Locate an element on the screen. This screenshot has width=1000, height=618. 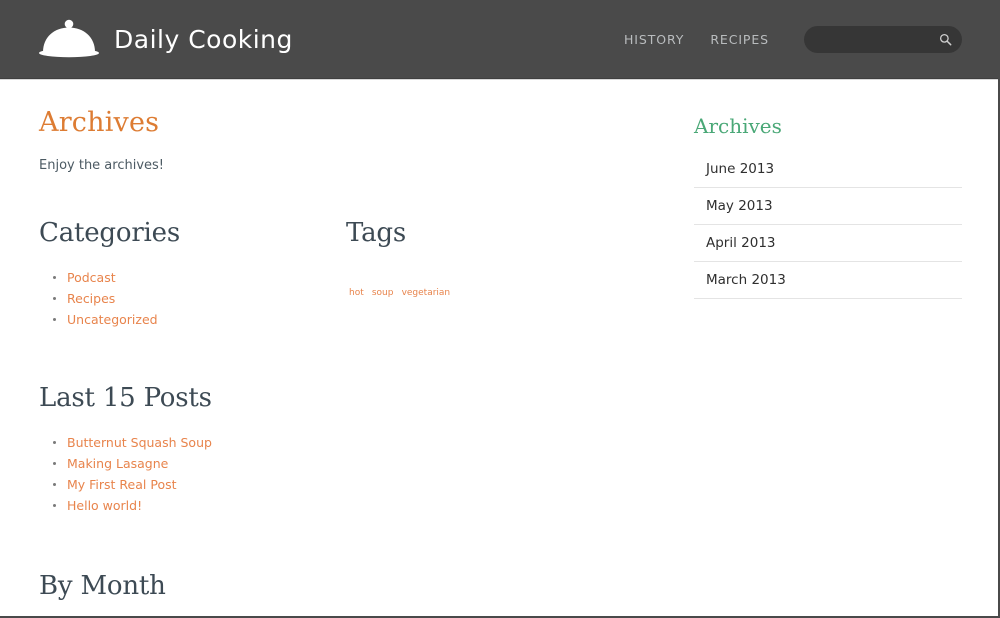
sidebar-archive-list: June 2013 May 2013 April 2013 March 2013 is located at coordinates (821, 218).